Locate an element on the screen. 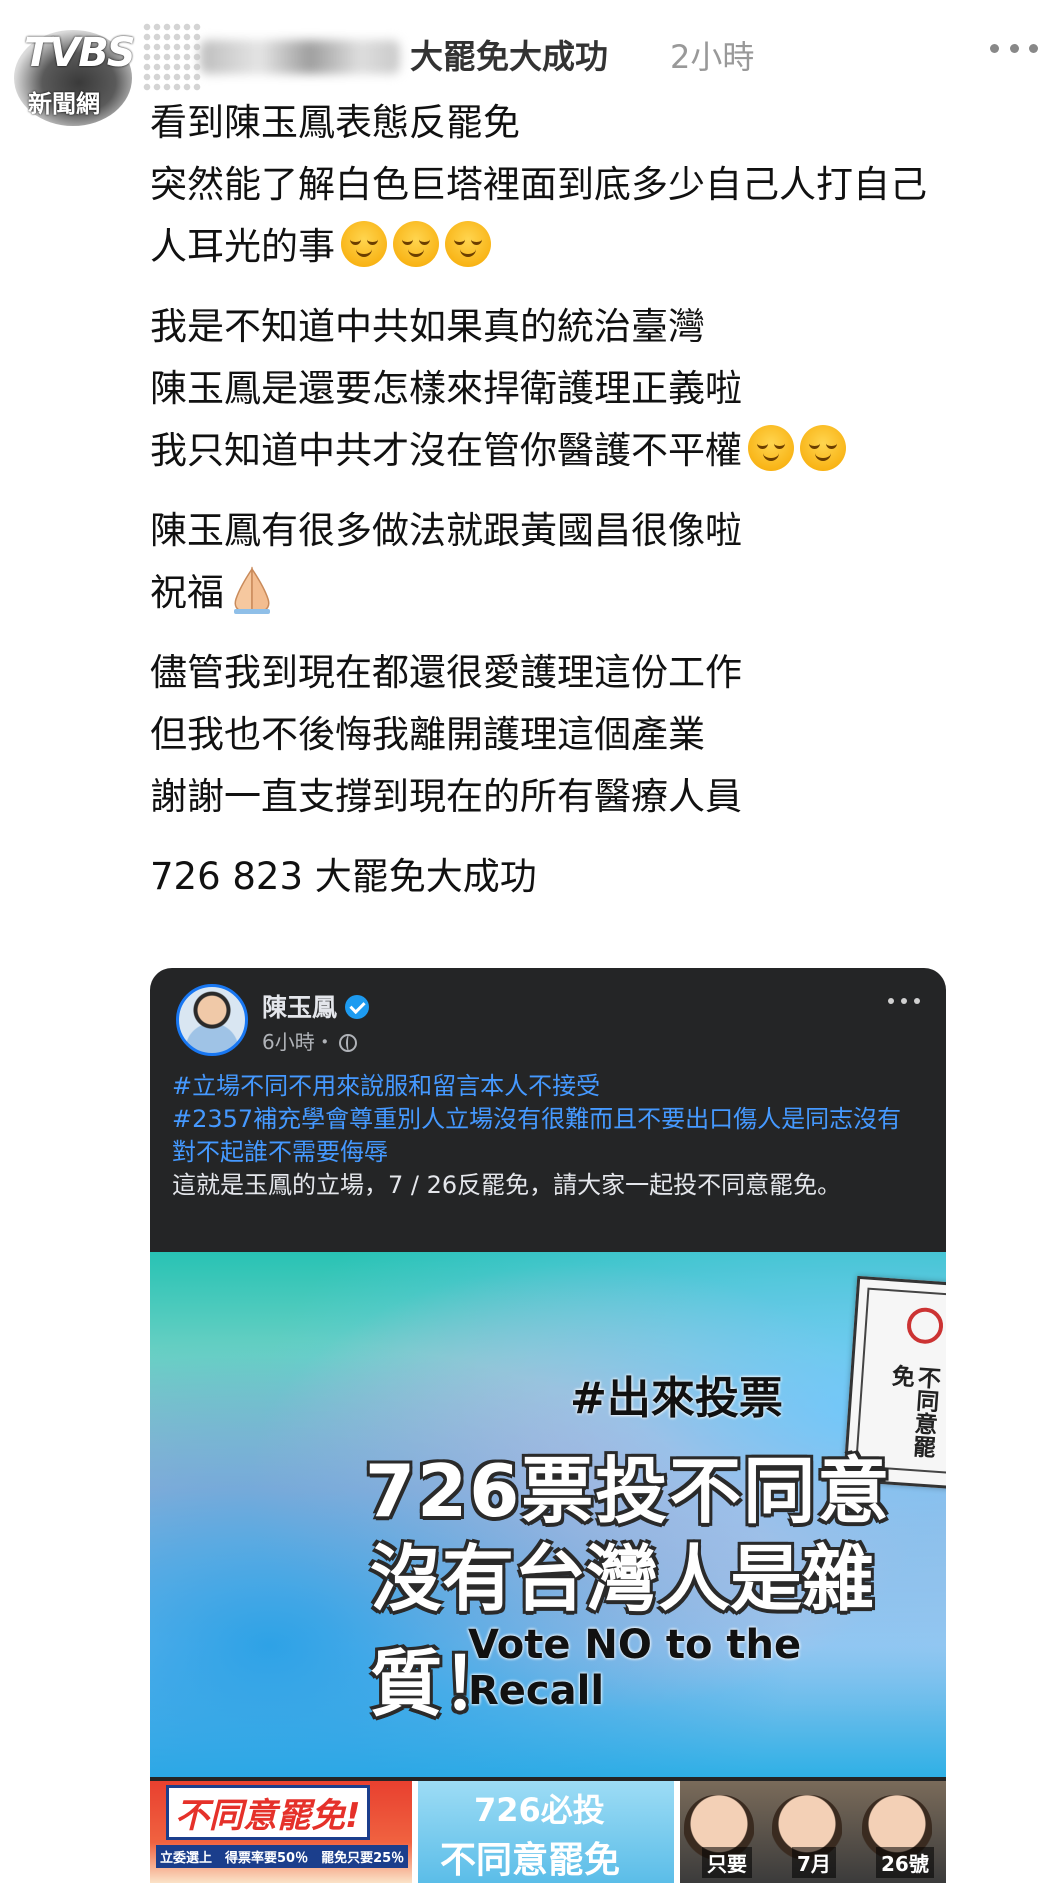  card-author-name: 陳玉鳳 is located at coordinates (299, 1007).